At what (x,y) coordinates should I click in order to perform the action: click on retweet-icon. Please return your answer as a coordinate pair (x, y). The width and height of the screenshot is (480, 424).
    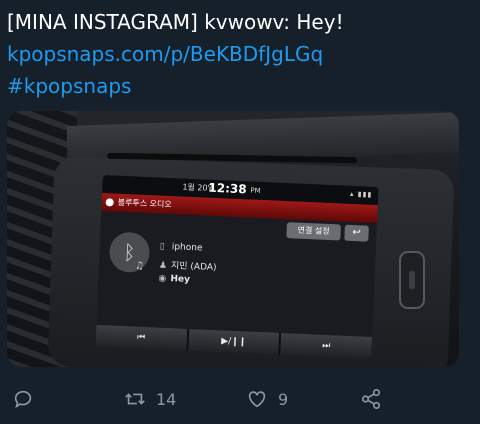
    Looking at the image, I should click on (135, 399).